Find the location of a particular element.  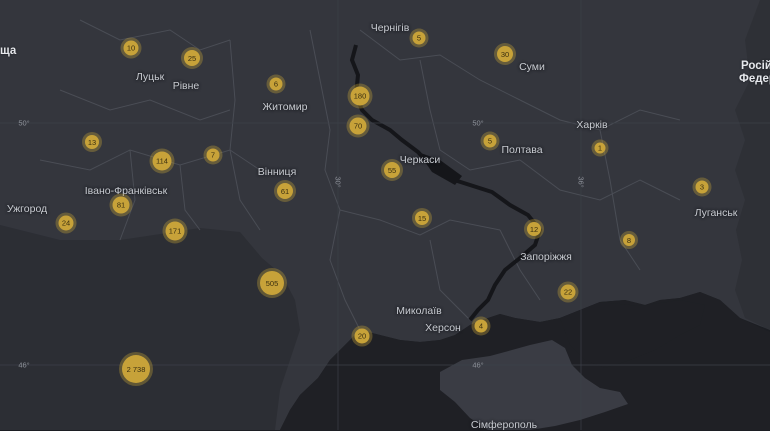

grid-label-lat46-left: 46° is located at coordinates (24, 365).